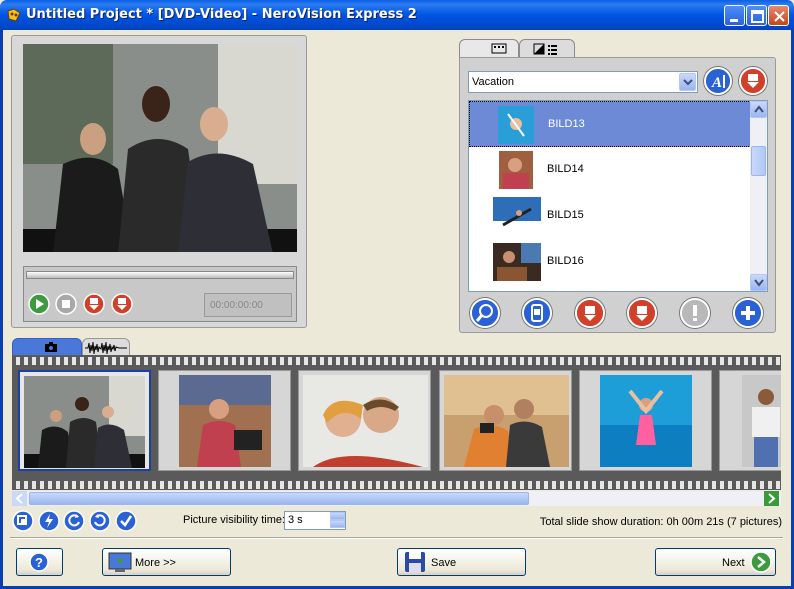 The width and height of the screenshot is (794, 589). Describe the element at coordinates (66, 304) in the screenshot. I see `stop-icon` at that location.